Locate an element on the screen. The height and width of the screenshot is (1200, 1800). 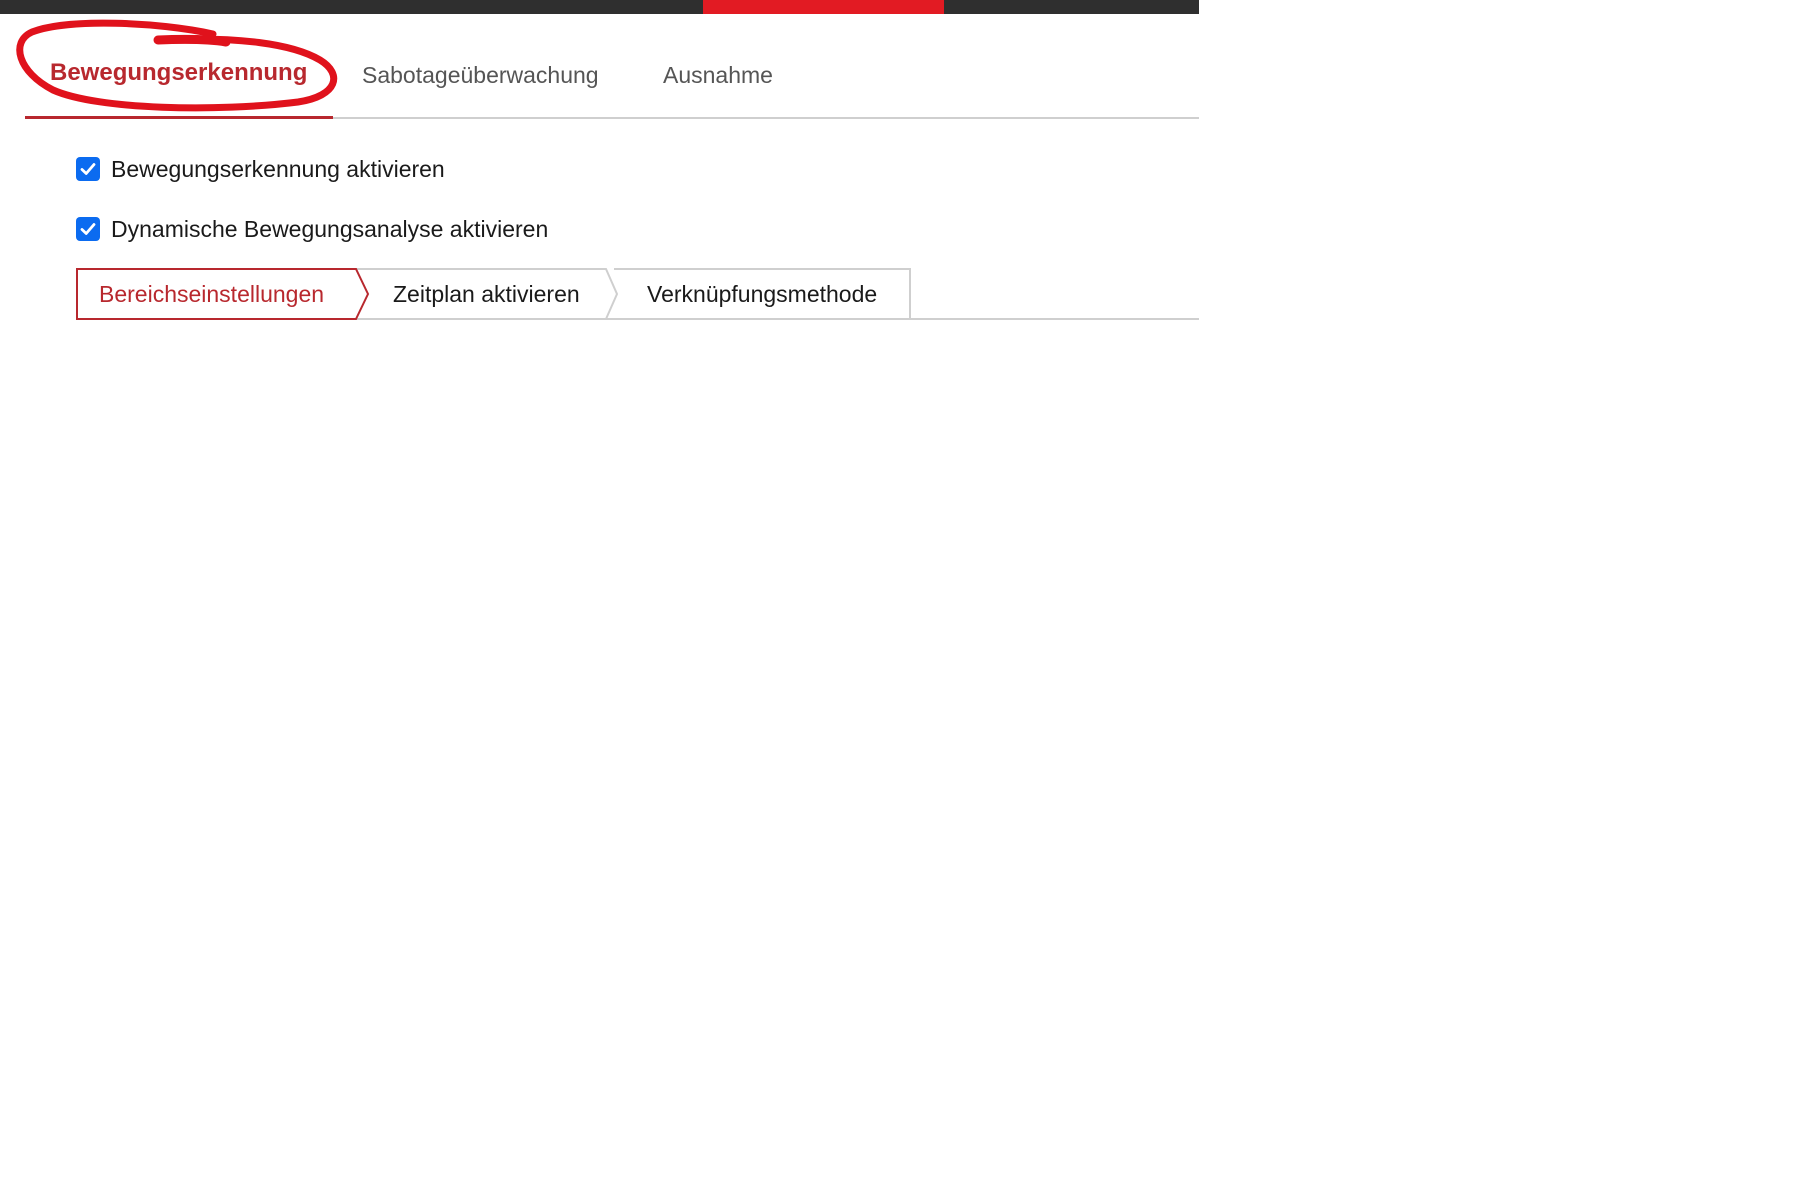
enable-motion-checkbox is located at coordinates (88, 169).